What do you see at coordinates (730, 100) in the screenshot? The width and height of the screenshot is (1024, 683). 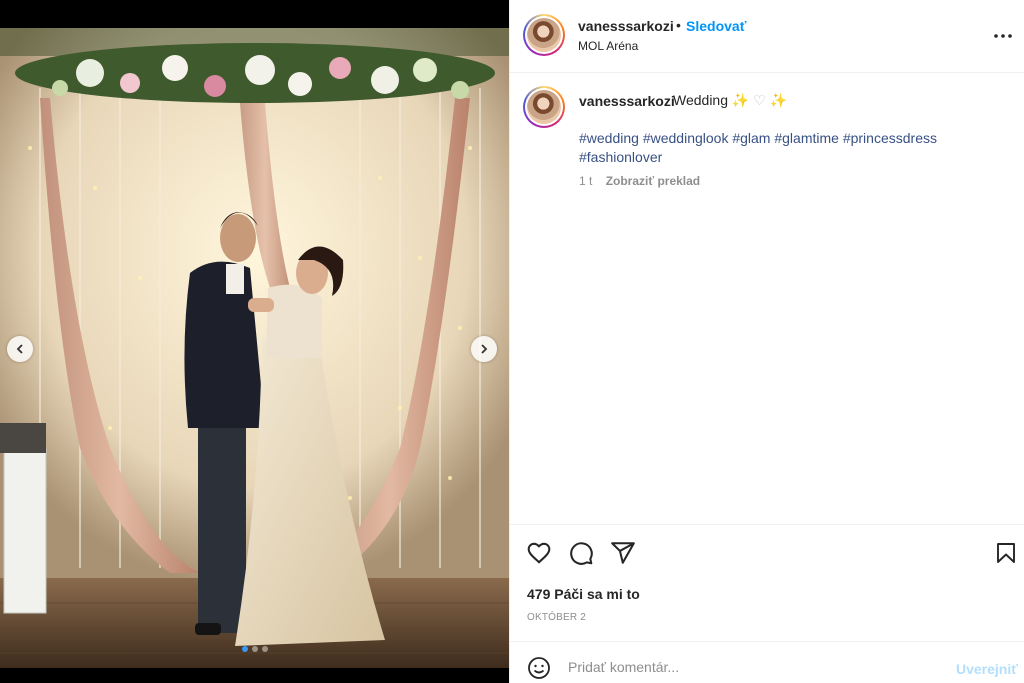 I see `caption-text: Wedding ✨ ♡ ✨` at bounding box center [730, 100].